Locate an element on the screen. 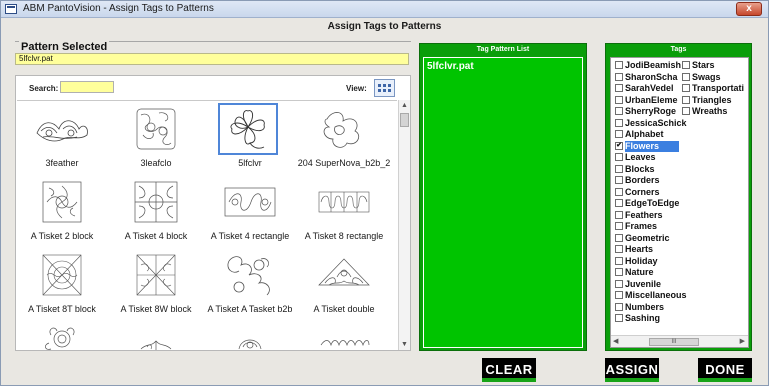 The height and width of the screenshot is (386, 769). scroll-left-arrow-icon: ◀ is located at coordinates (615, 341).